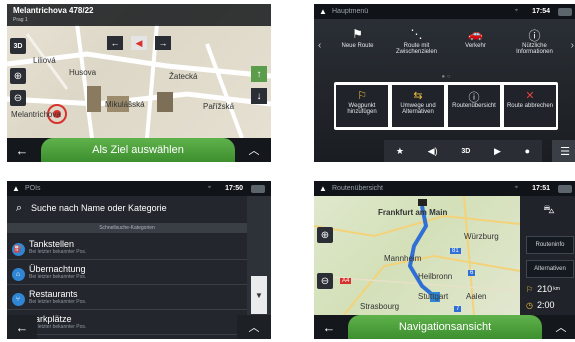 The height and width of the screenshot is (342, 575). I want to click on vehicle-icon: ⛍, so click(547, 211).